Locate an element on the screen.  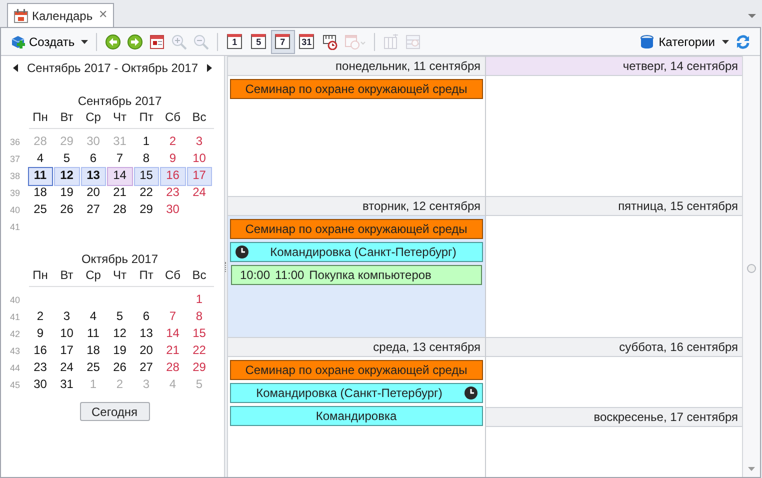
day-cell: пятница, 15 сентября is located at coordinates (614, 266).